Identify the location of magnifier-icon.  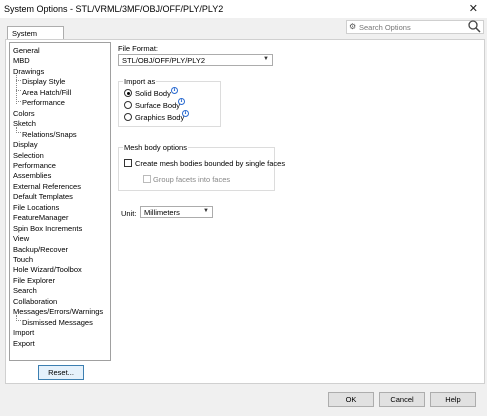
(474, 27).